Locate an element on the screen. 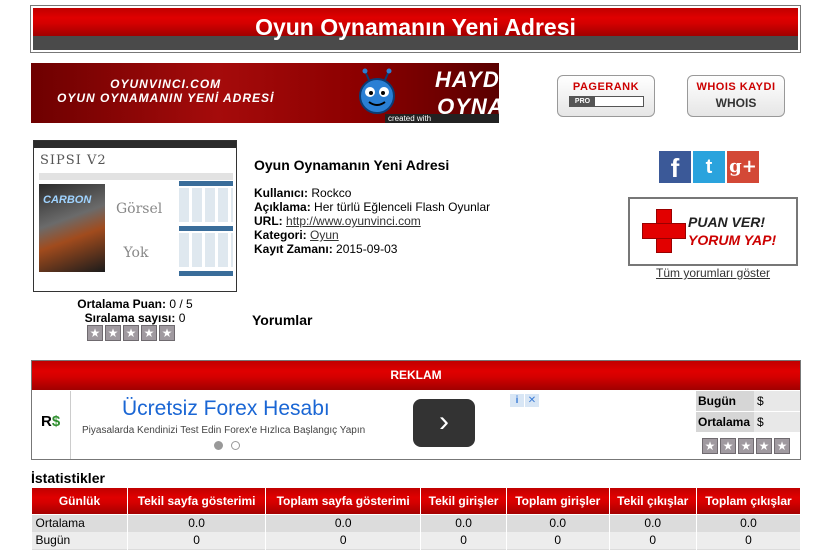 The image size is (836, 550). comment-label: YORUM YAP! is located at coordinates (732, 240).